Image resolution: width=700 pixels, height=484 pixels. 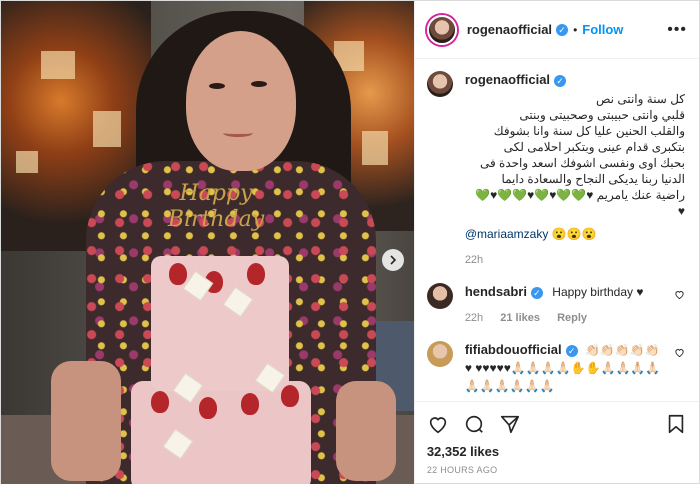 I want to click on comment-icon, so click(x=474, y=424).